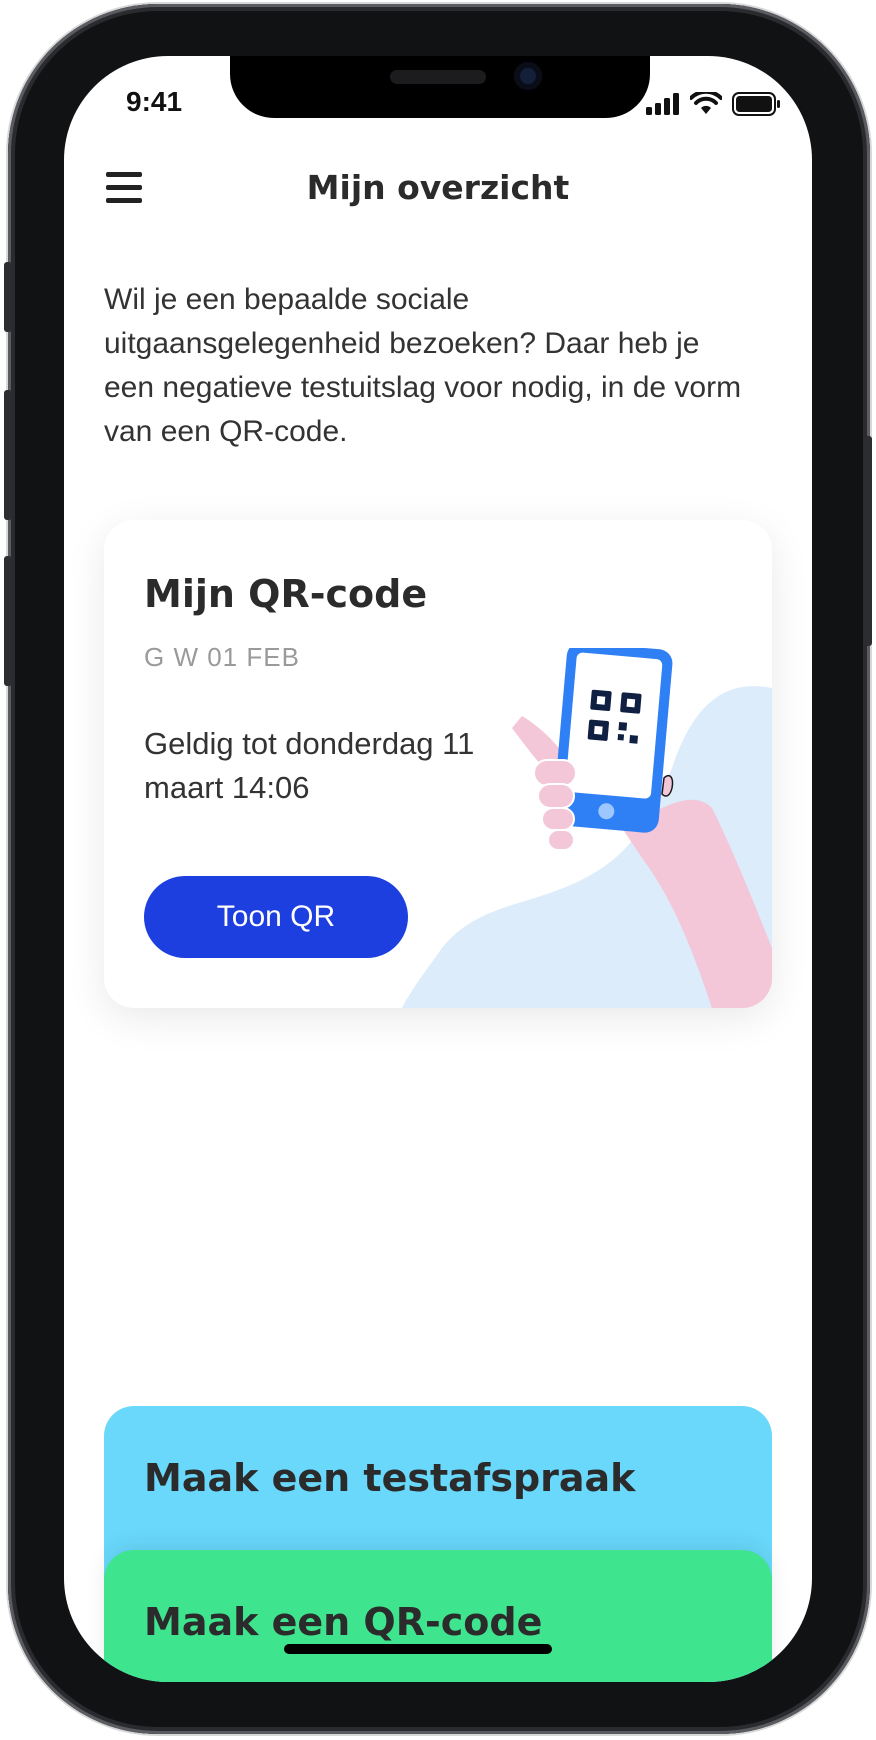  What do you see at coordinates (276, 917) in the screenshot?
I see `show-qr-button: Toon QR` at bounding box center [276, 917].